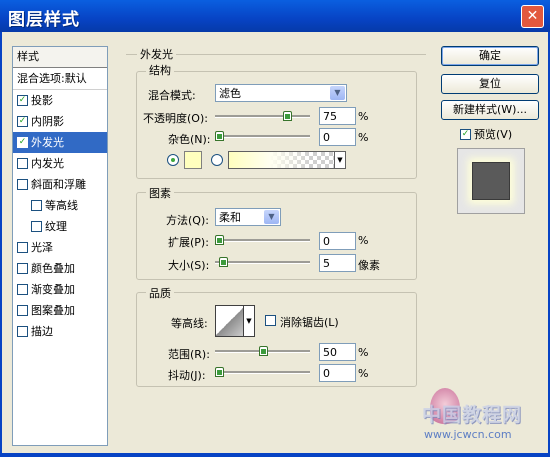  I want to click on spread-slider, so click(262, 240).